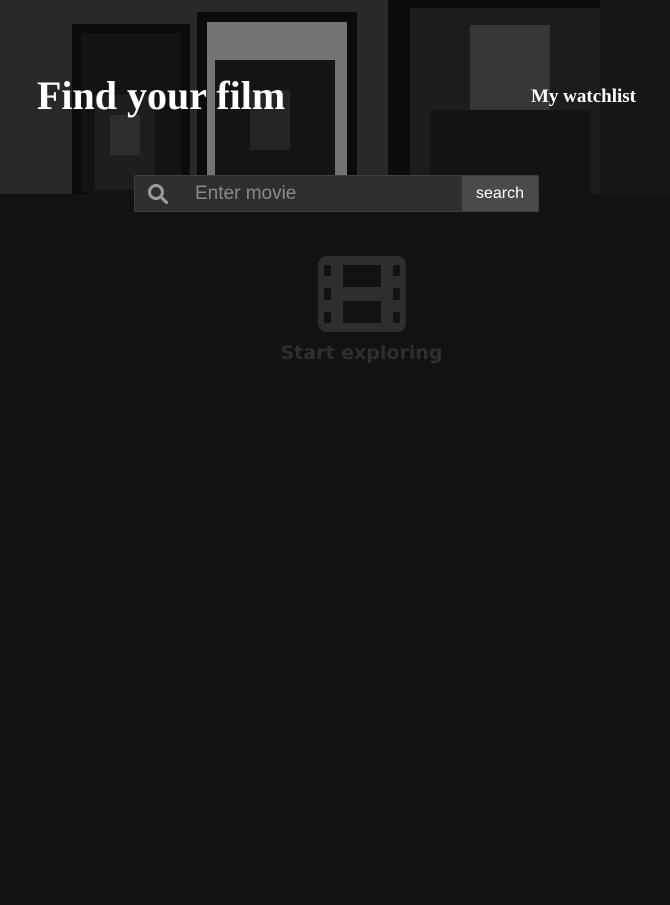  I want to click on search-button: search, so click(500, 193).